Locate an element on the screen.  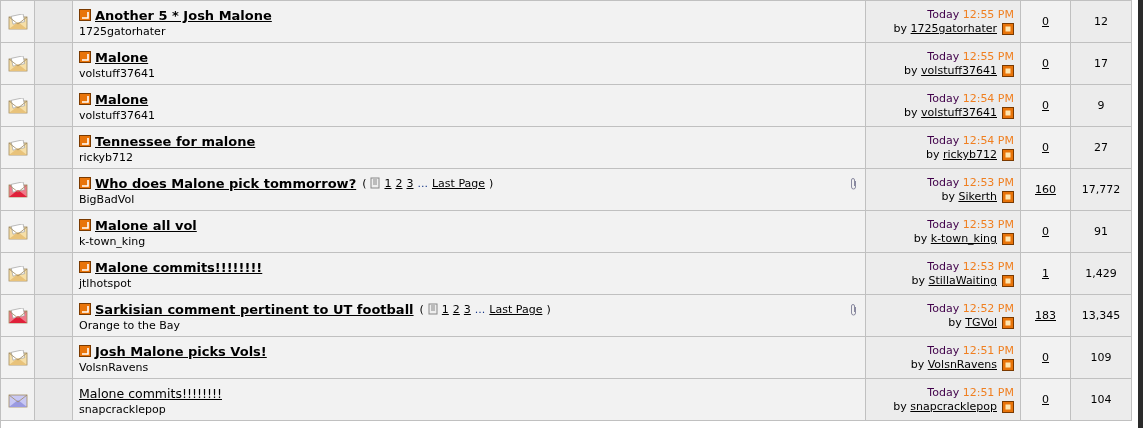
views-count: 12 is located at coordinates (1101, 21).